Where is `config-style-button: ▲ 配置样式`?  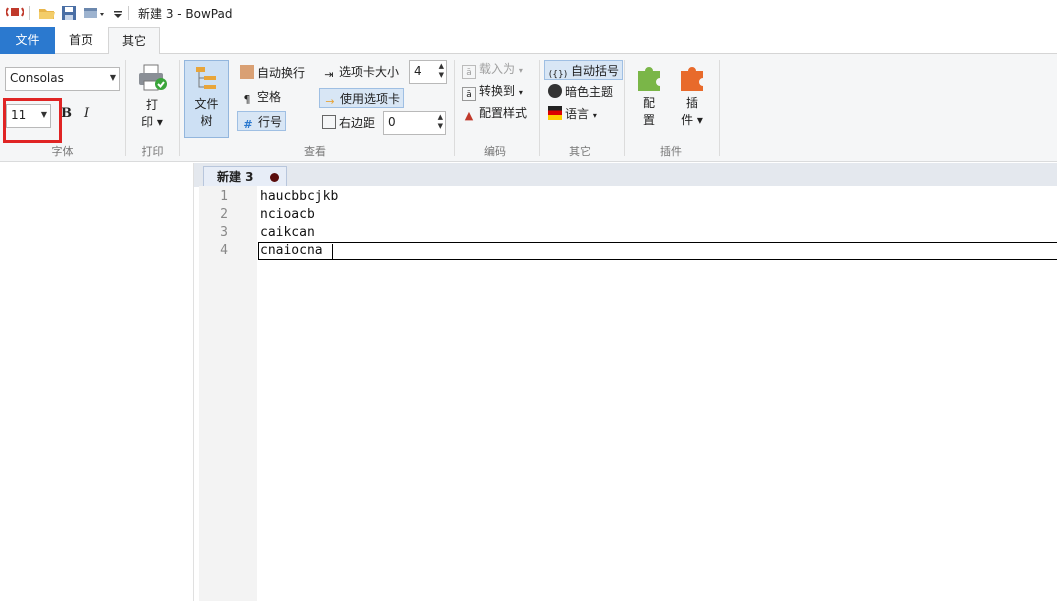
config-style-button: ▲ 配置样式 is located at coordinates (494, 113).